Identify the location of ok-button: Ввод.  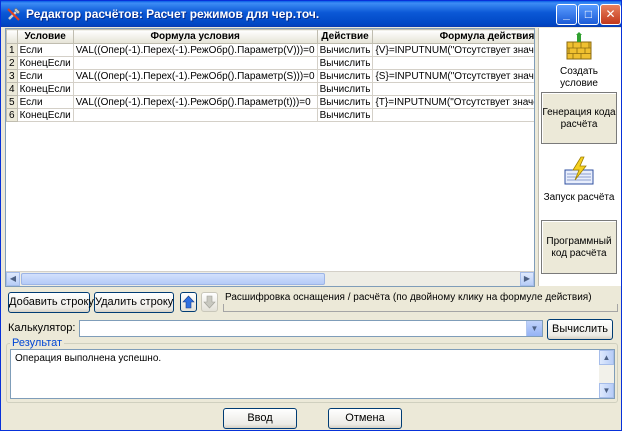
(260, 418).